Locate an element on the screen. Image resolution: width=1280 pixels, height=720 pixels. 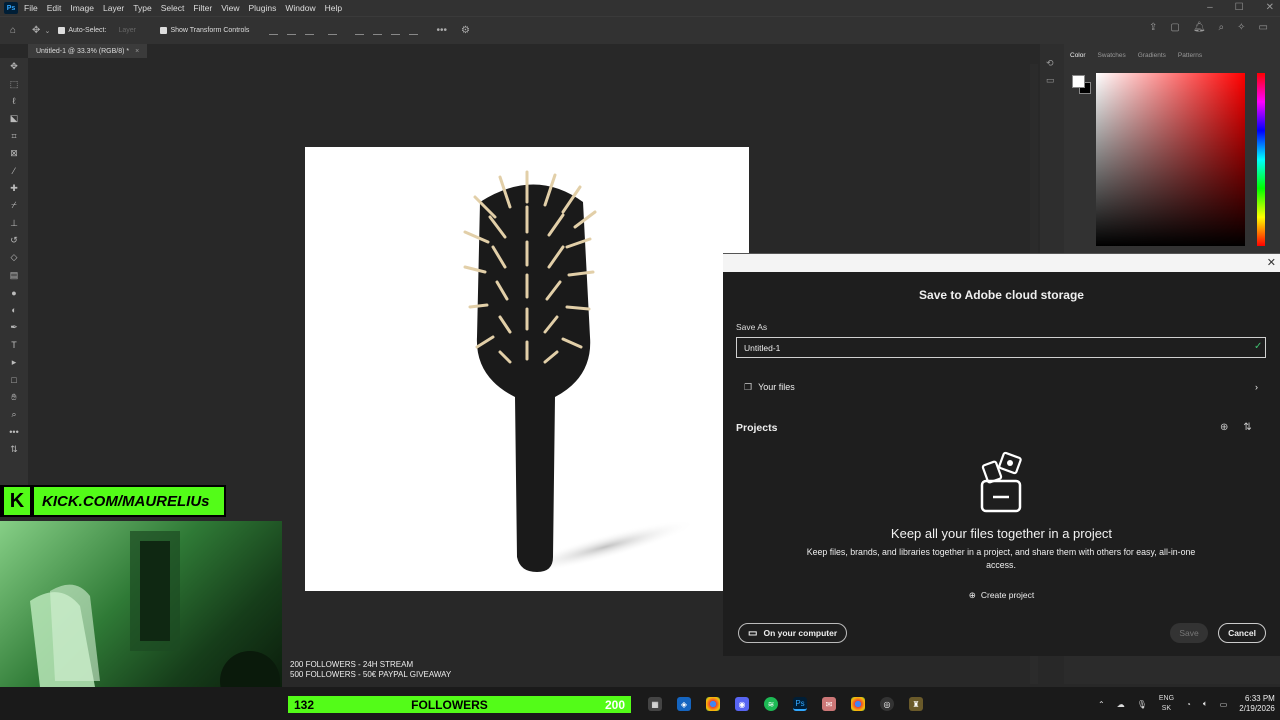
menu-plugins: Plugins is located at coordinates (262, 8).